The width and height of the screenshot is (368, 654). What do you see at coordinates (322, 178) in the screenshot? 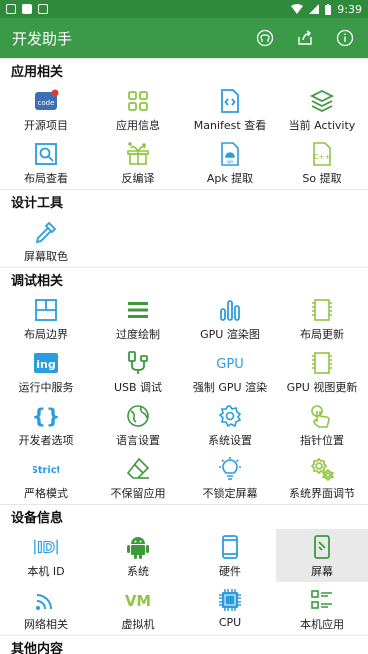
I see `tool-label: So 提取` at bounding box center [322, 178].